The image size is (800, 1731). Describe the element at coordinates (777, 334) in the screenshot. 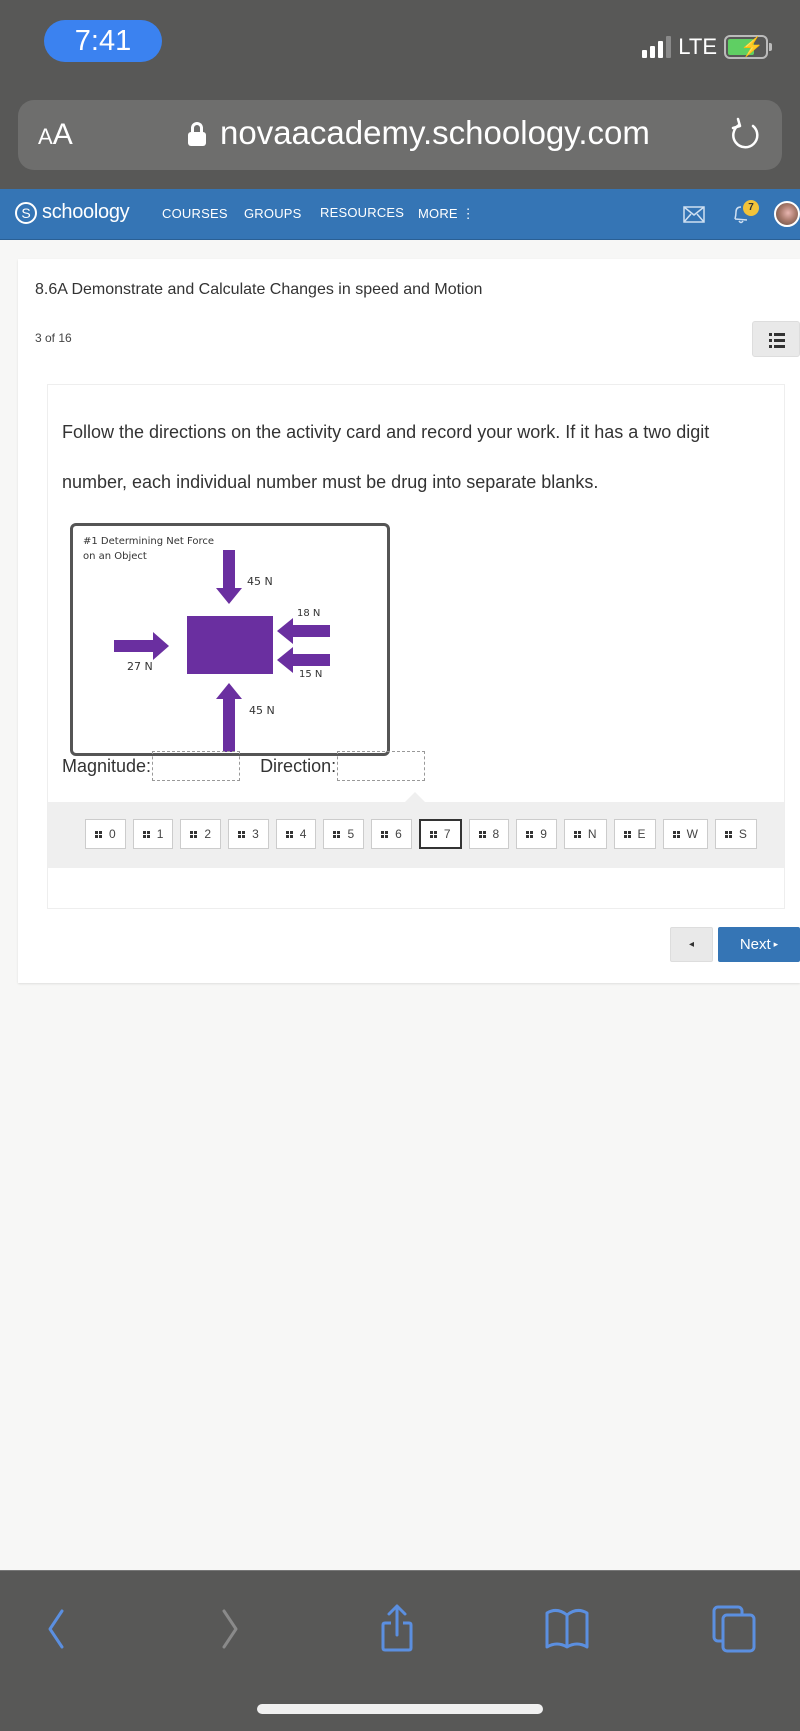

I see `list-icon` at that location.